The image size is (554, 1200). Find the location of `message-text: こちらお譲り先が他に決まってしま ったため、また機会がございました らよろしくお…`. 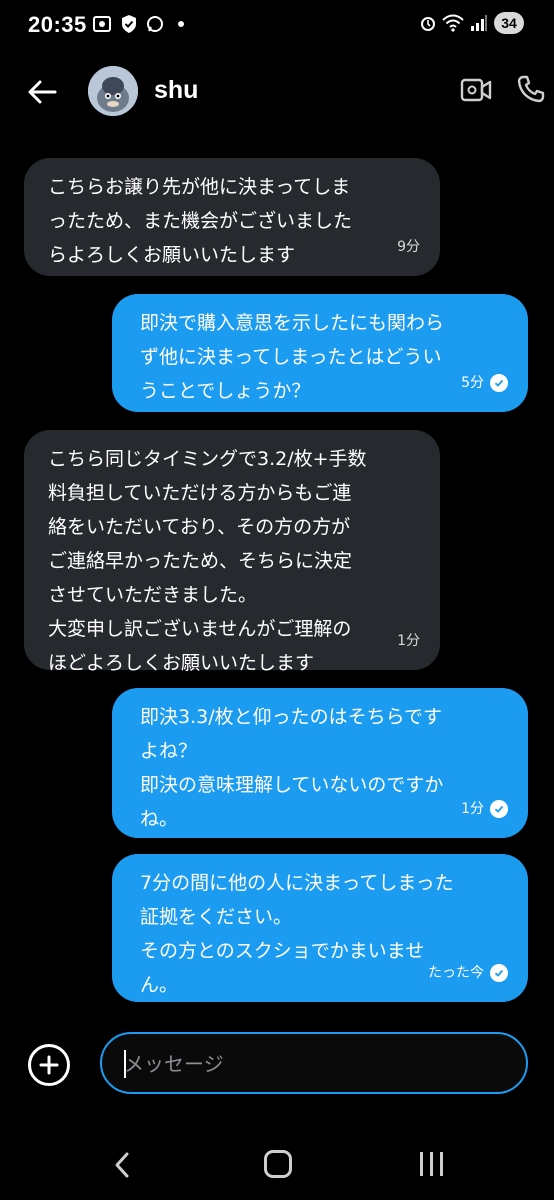

message-text: こちらお譲り先が他に決まってしま ったため、また機会がございました らよろしくお… is located at coordinates (200, 221).